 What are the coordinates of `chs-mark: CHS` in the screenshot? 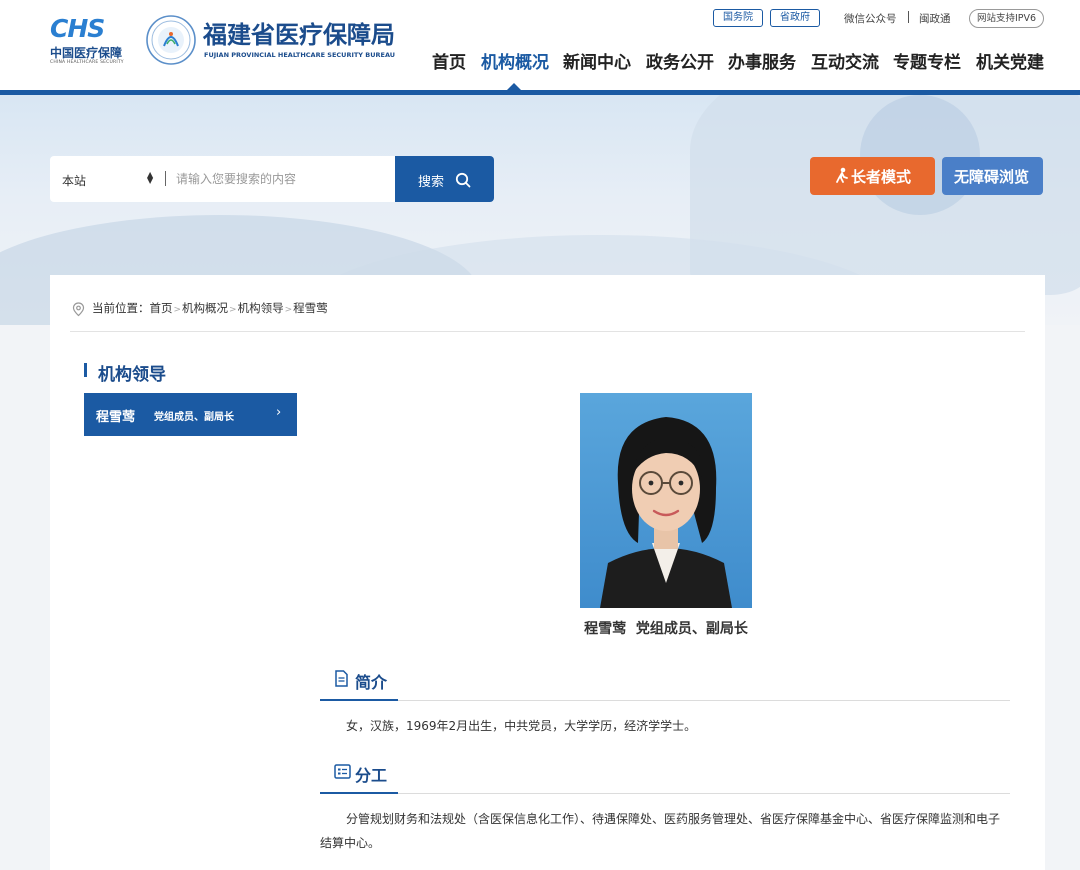 It's located at (77, 28).